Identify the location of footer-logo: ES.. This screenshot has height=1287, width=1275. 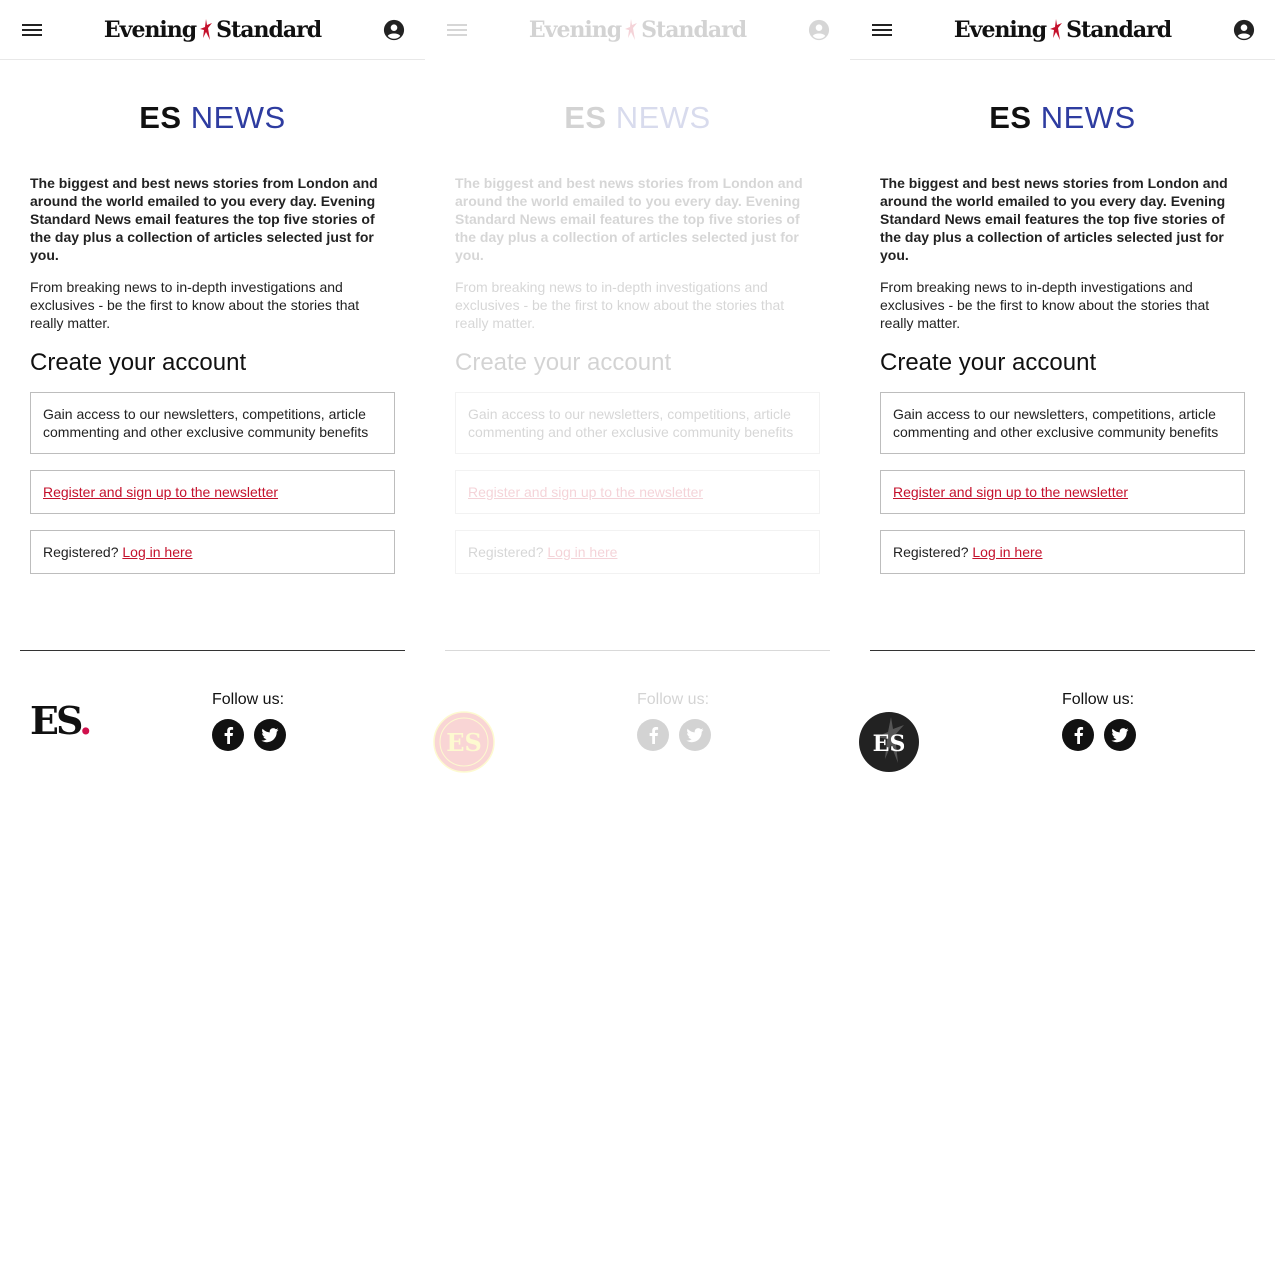
(61, 720).